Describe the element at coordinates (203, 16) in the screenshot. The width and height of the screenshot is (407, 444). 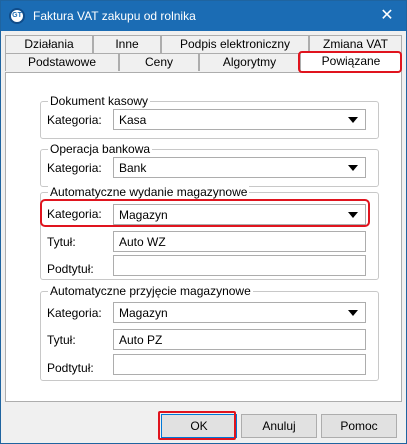
I see `title-bar: GT Faktura VAT zakupu od rolnika ✕` at that location.